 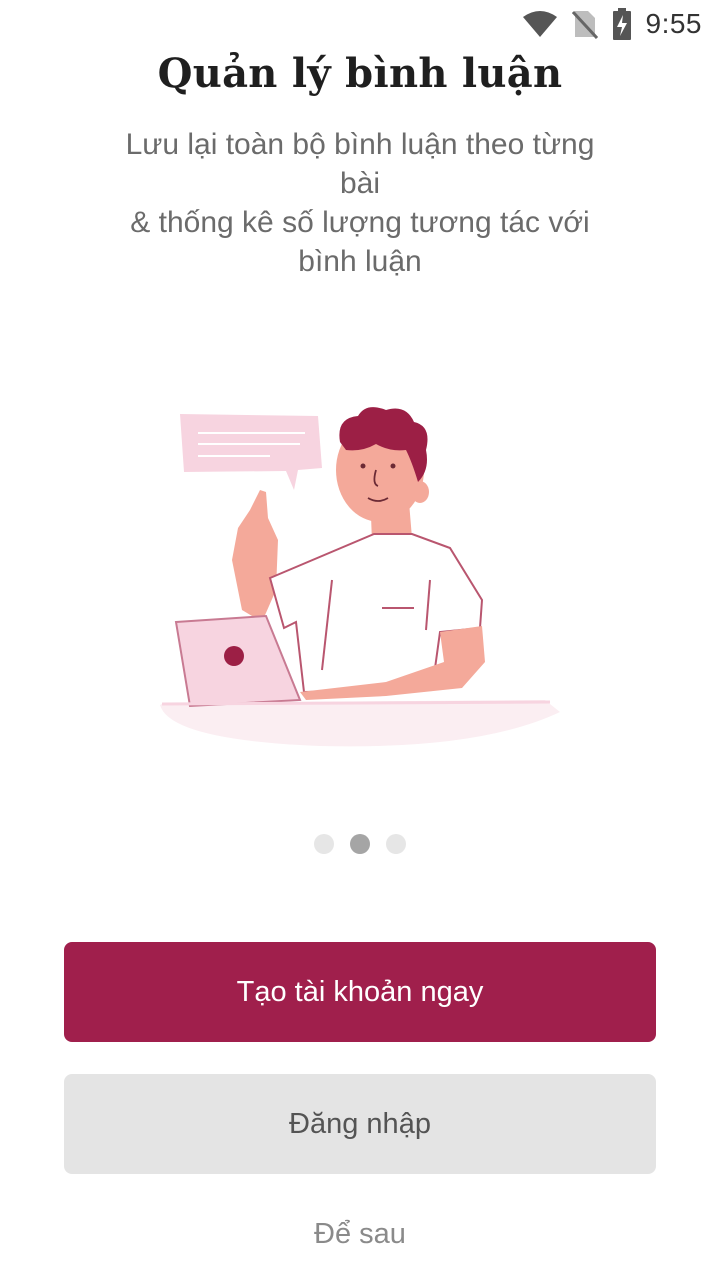 I want to click on login-button: Đăng nhập, so click(x=360, y=1124).